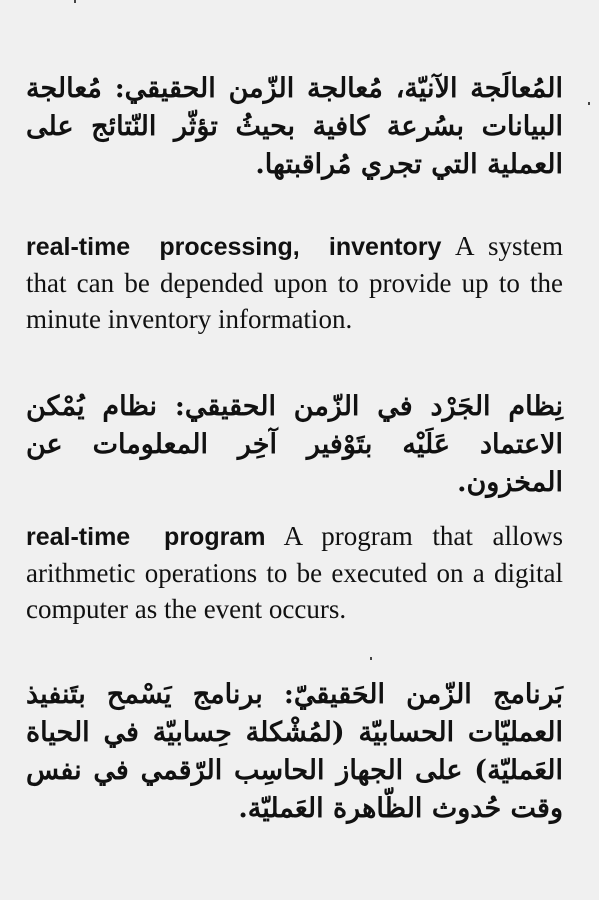 This screenshot has height=900, width=599. I want to click on arabic-term: نِظام الجَرْد في الزّمن الحقيقي:, so click(368, 406).